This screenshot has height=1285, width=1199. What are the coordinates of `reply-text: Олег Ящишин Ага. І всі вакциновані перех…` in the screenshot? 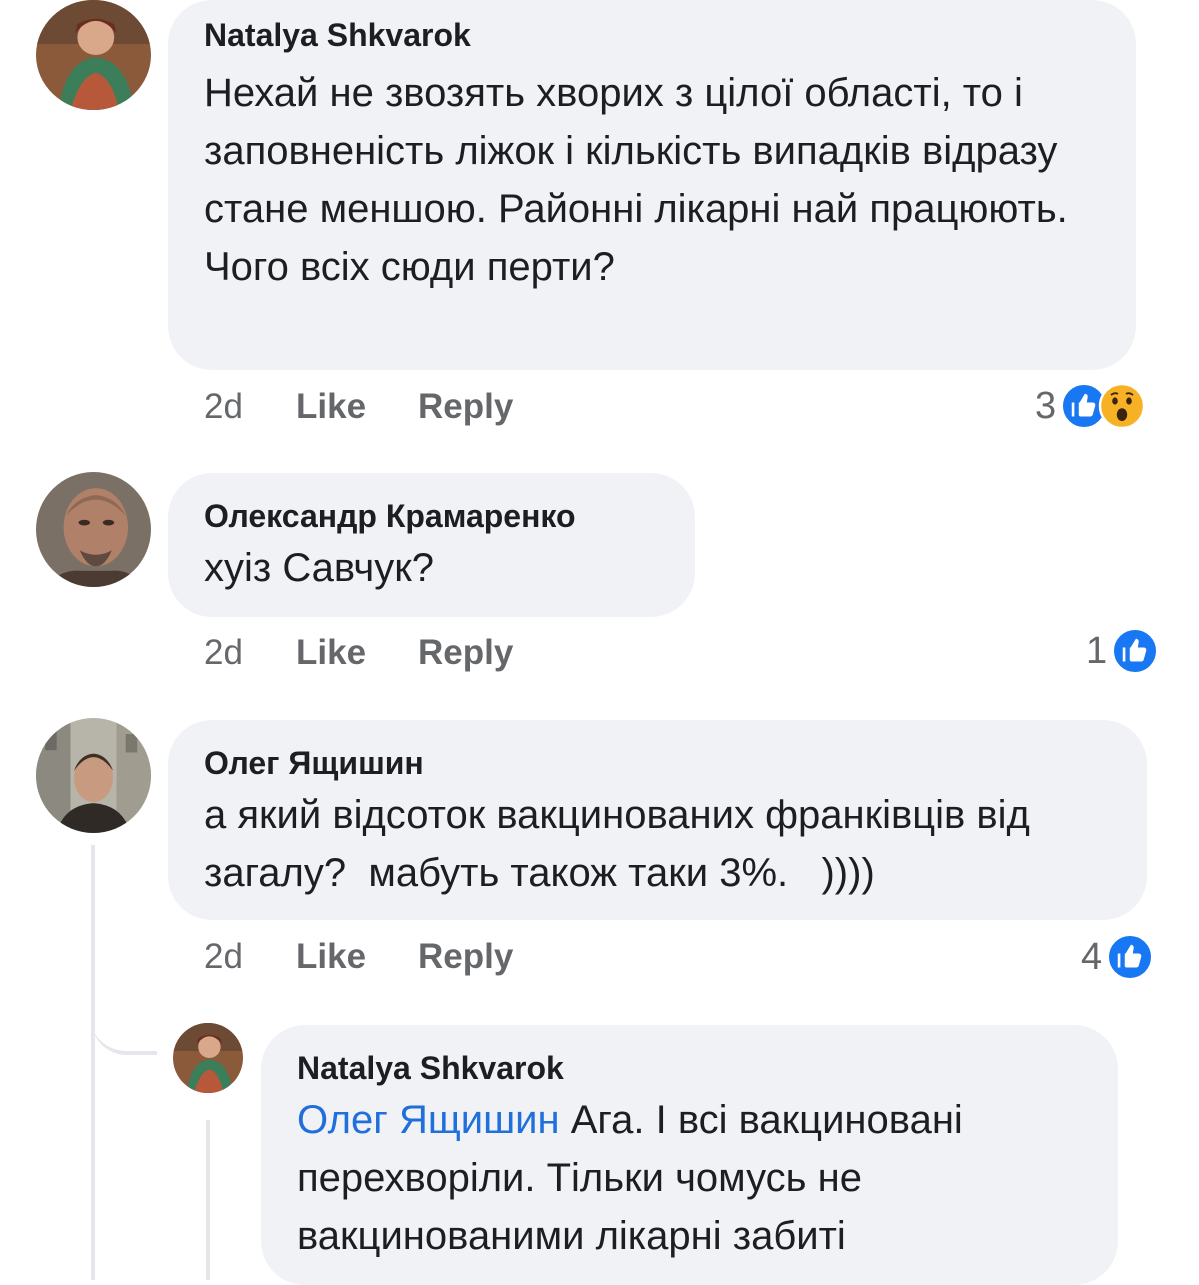 It's located at (689, 1178).